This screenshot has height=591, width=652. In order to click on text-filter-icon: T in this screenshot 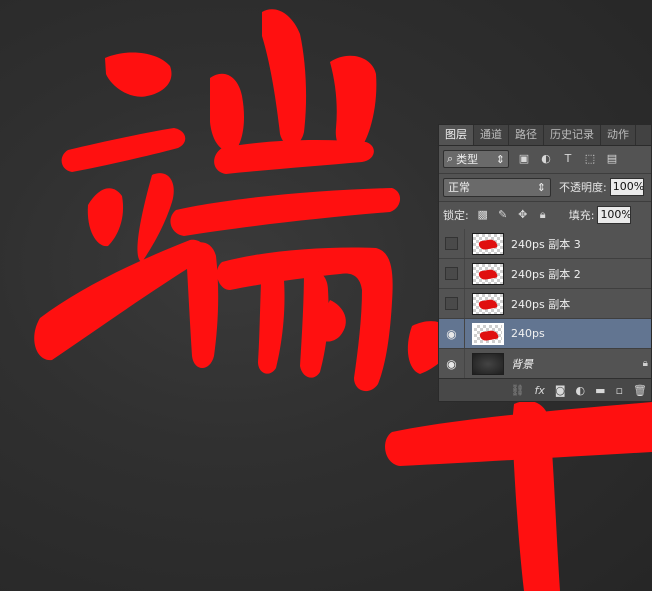, I will do `click(568, 159)`.